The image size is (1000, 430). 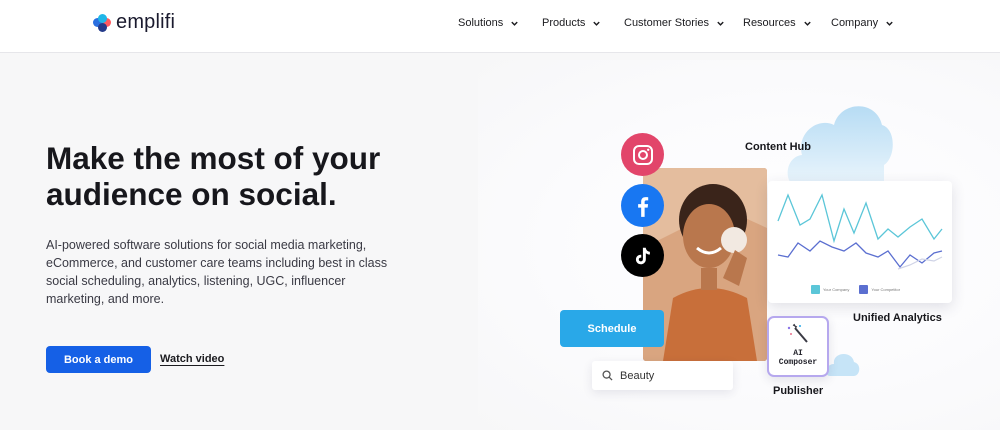 I want to click on hero-title-line-1: Make the most of your, so click(x=213, y=158).